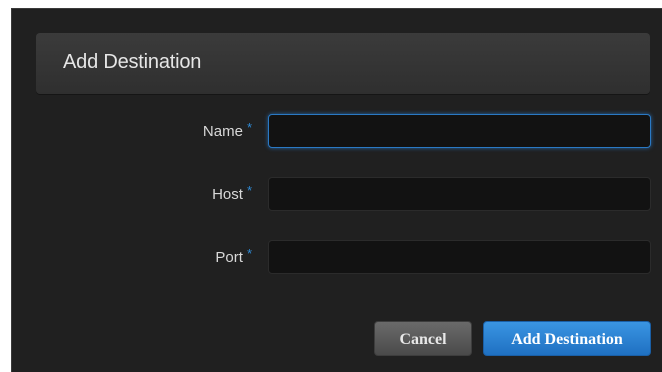 This screenshot has width=662, height=372. I want to click on port-label: Port *, so click(132, 256).